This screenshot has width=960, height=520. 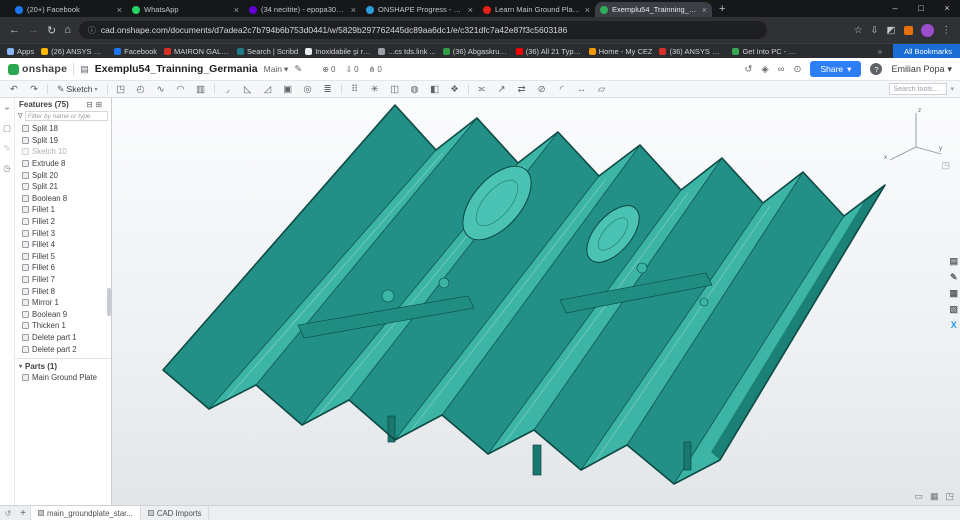 I want to click on fillet-tool-icon: ◞, so click(x=228, y=89).